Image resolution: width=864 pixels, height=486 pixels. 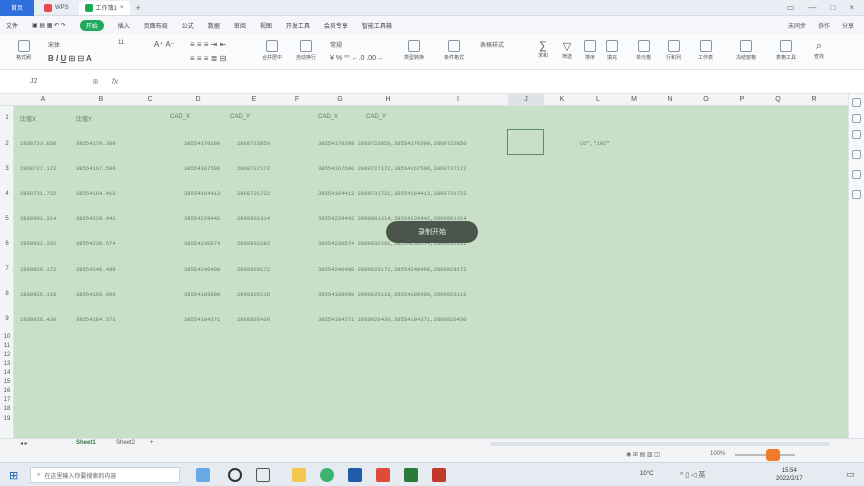 I want to click on row-header: 17, so click(x=7, y=400).